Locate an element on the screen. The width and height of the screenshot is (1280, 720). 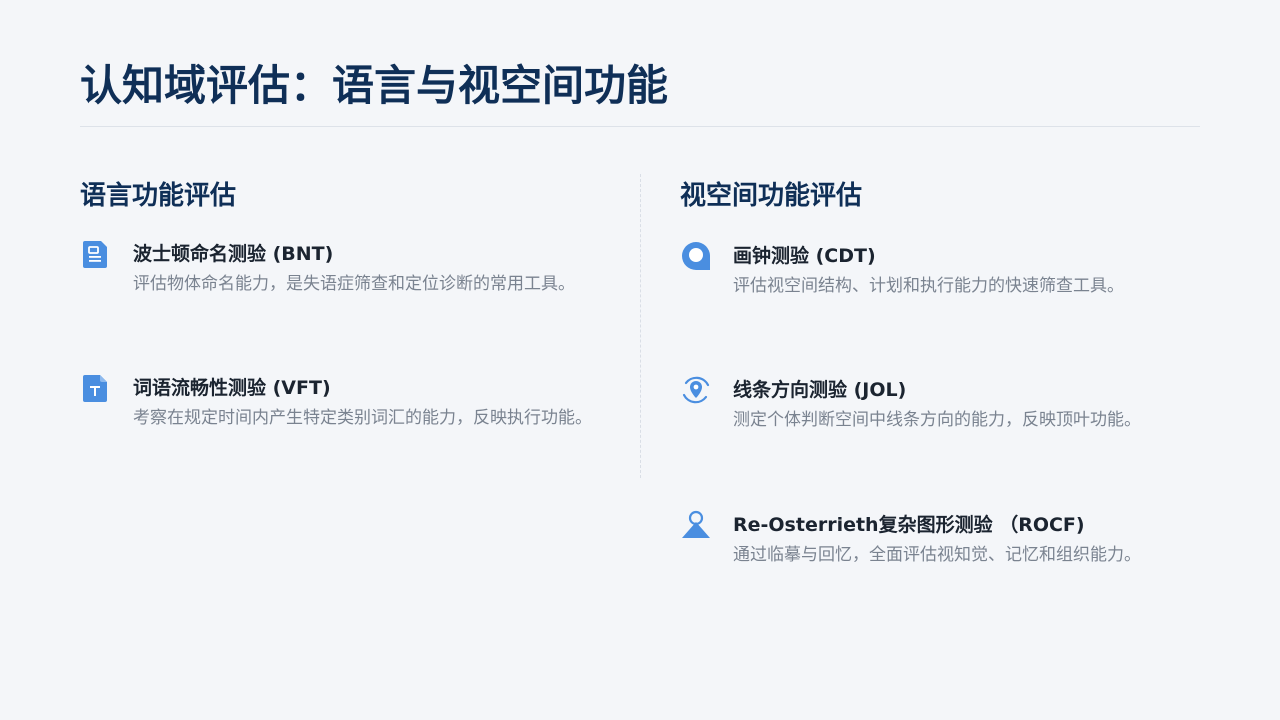
cdt-description: 评估视空间结构、计划和执行能力的快速筛查工具。 is located at coordinates (928, 286).